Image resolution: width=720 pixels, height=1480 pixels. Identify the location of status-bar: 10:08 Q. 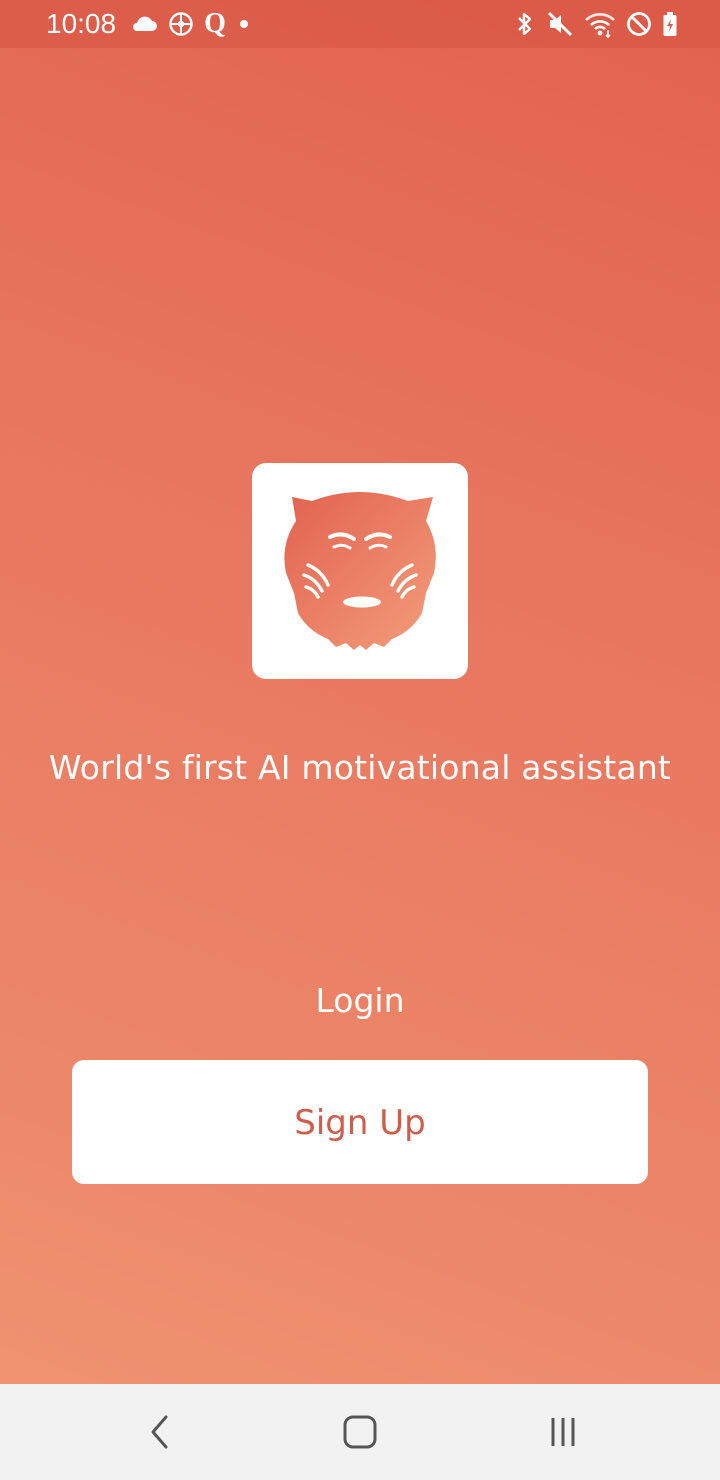
(360, 24).